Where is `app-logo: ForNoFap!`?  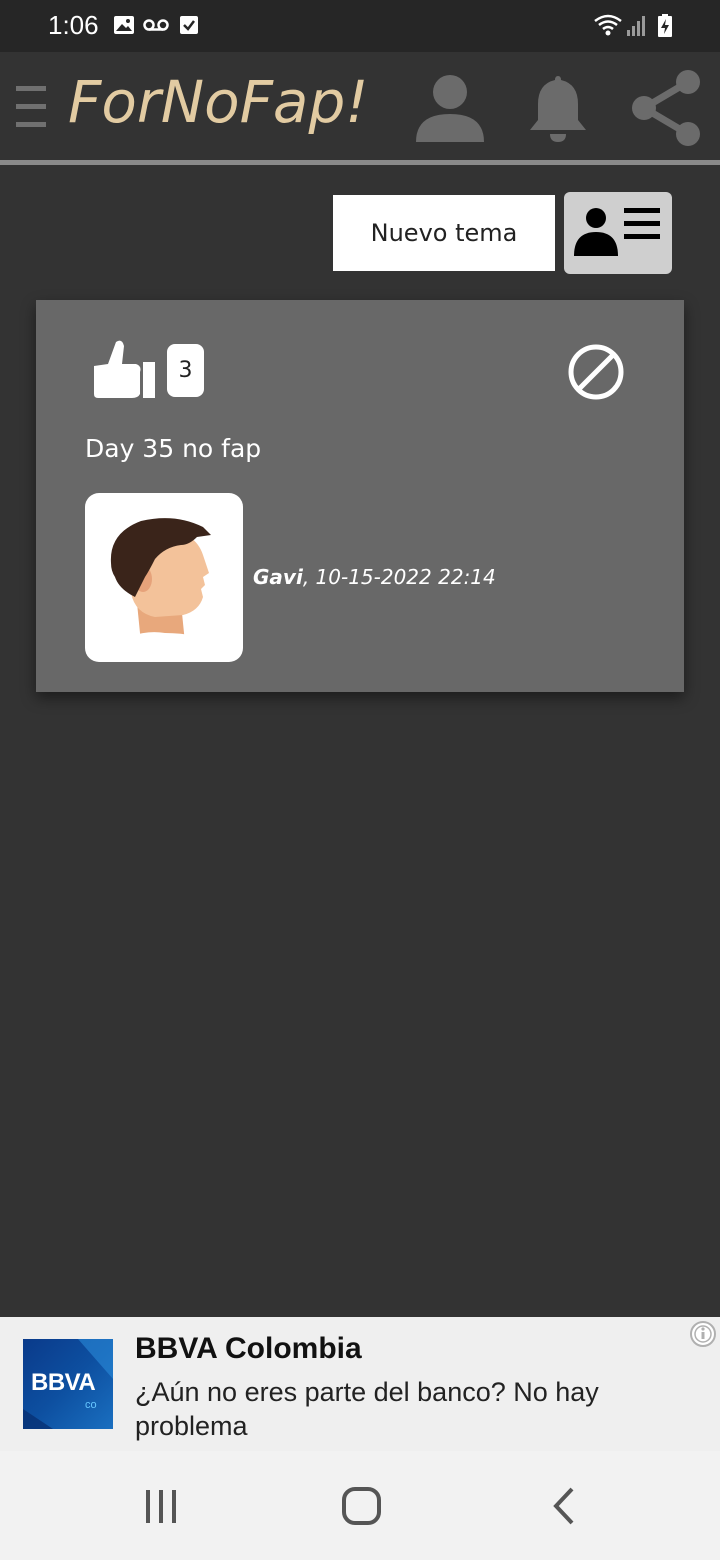 app-logo: ForNoFap! is located at coordinates (218, 102).